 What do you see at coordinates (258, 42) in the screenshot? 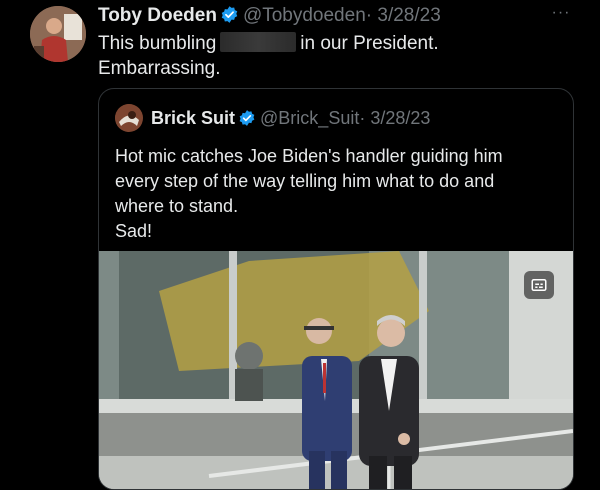
I see `redacted-text` at bounding box center [258, 42].